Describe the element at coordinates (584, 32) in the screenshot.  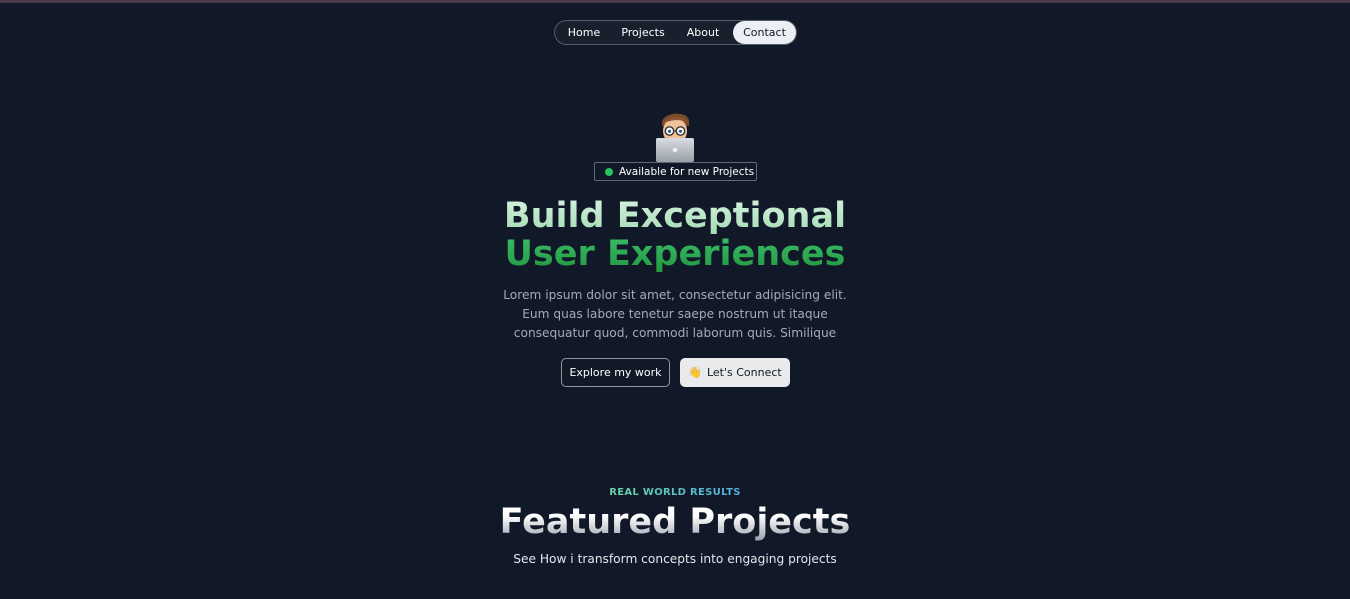
I see `nav-item-home: Home` at that location.